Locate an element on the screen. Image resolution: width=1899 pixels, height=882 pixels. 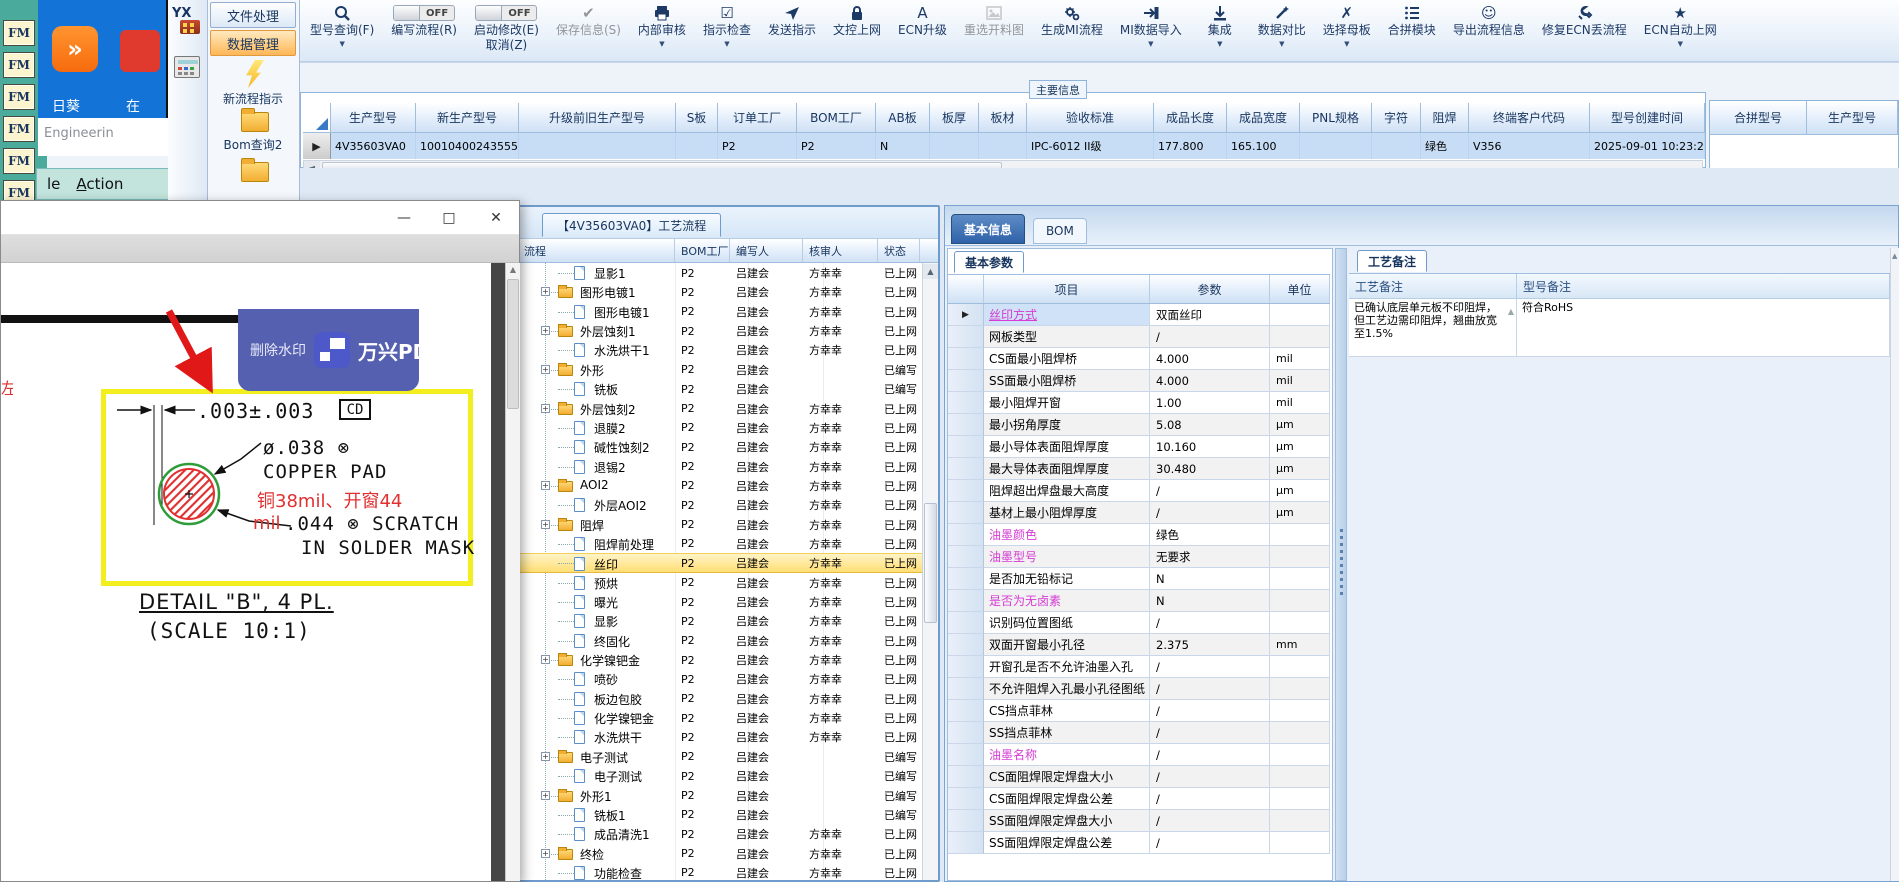
param-row-阻焊超出焊盘最大高度: 阻焊超出焊盘最大高度 / µm is located at coordinates (1139, 491).